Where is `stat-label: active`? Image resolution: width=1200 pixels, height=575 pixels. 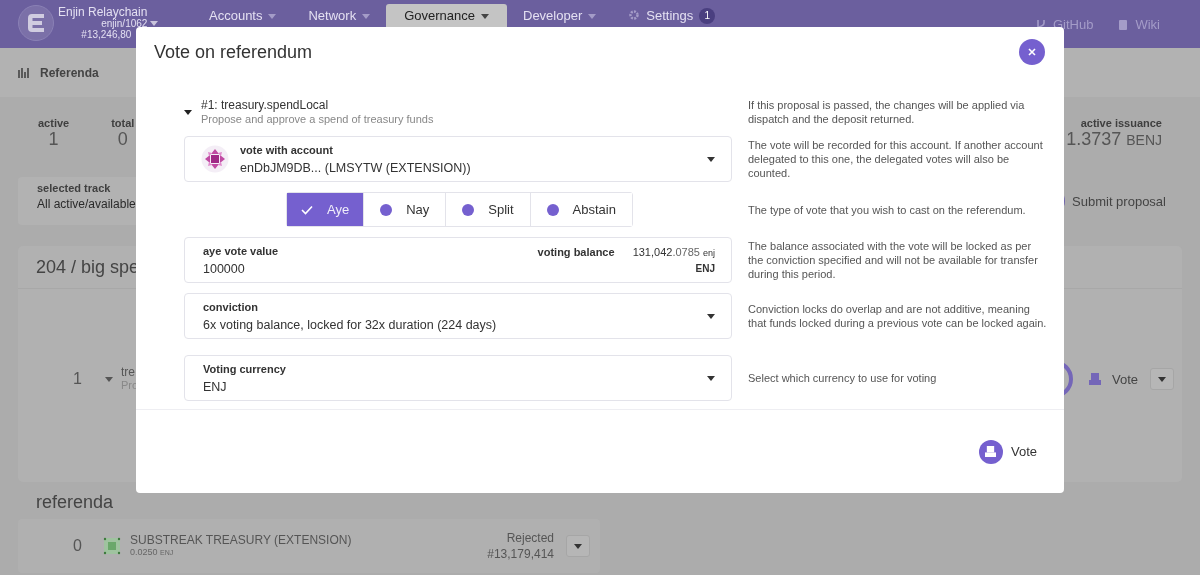
stat-label: active is located at coordinates (54, 123).